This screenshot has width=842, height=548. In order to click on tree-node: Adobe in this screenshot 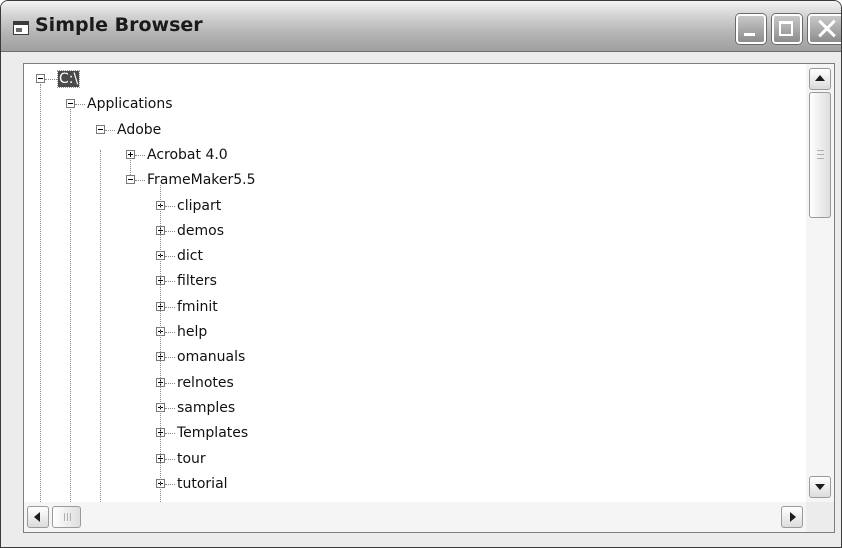, I will do `click(139, 130)`.